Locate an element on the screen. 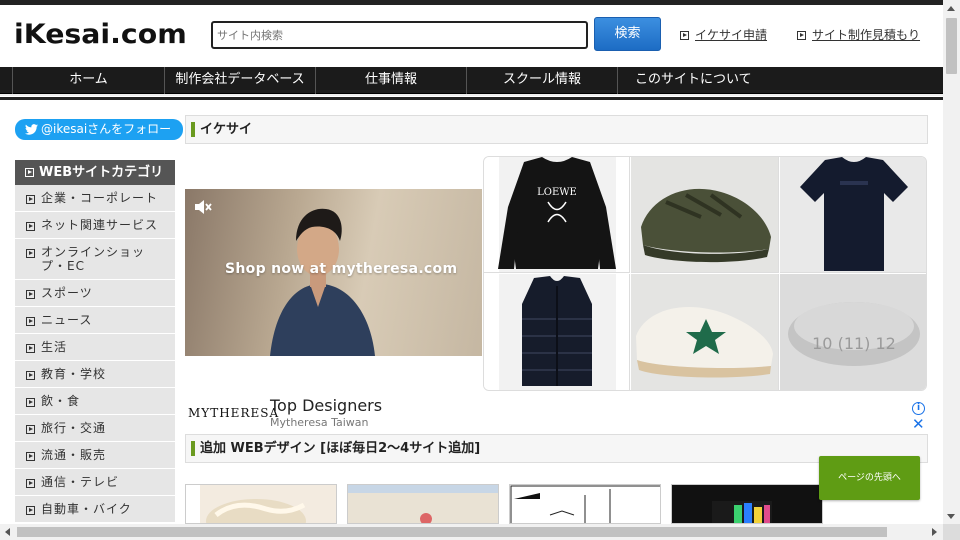  sidebar-item-automotive: 自動車・バイク is located at coordinates (95, 509).